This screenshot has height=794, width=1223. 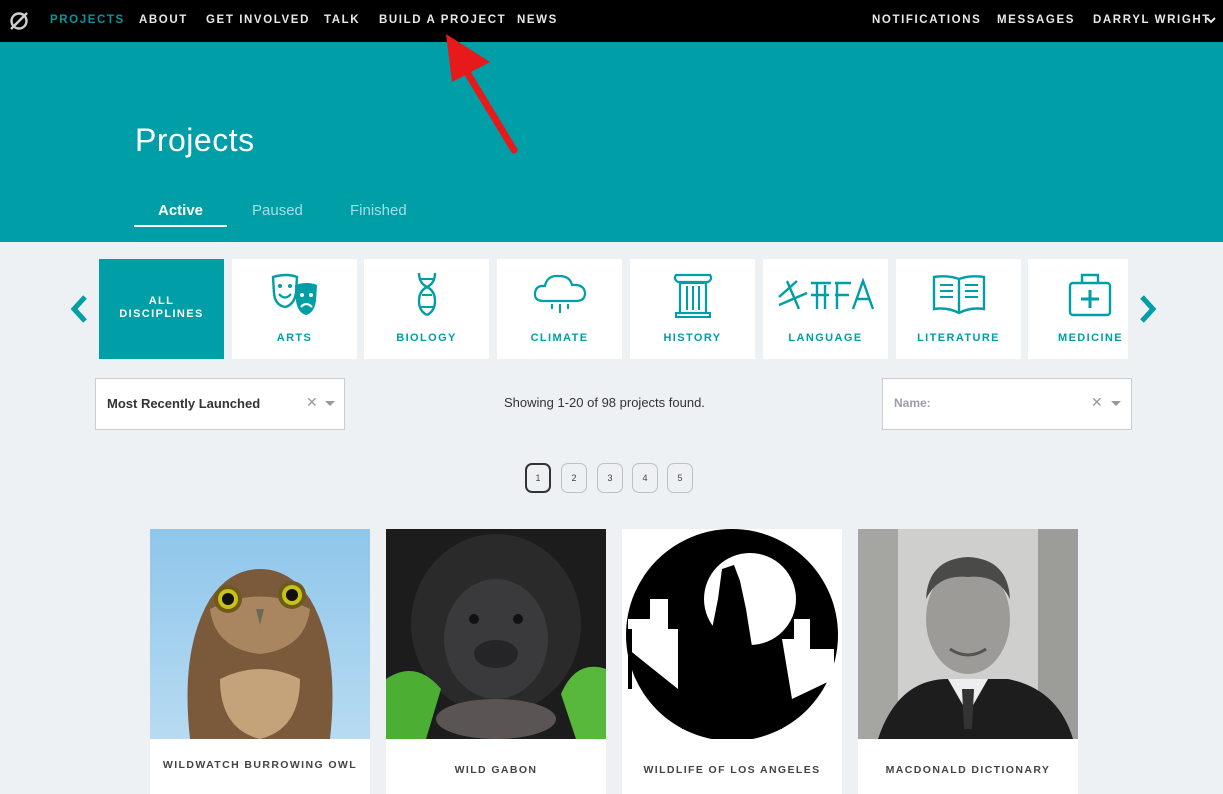 I want to click on page-button: 4, so click(x=645, y=478).